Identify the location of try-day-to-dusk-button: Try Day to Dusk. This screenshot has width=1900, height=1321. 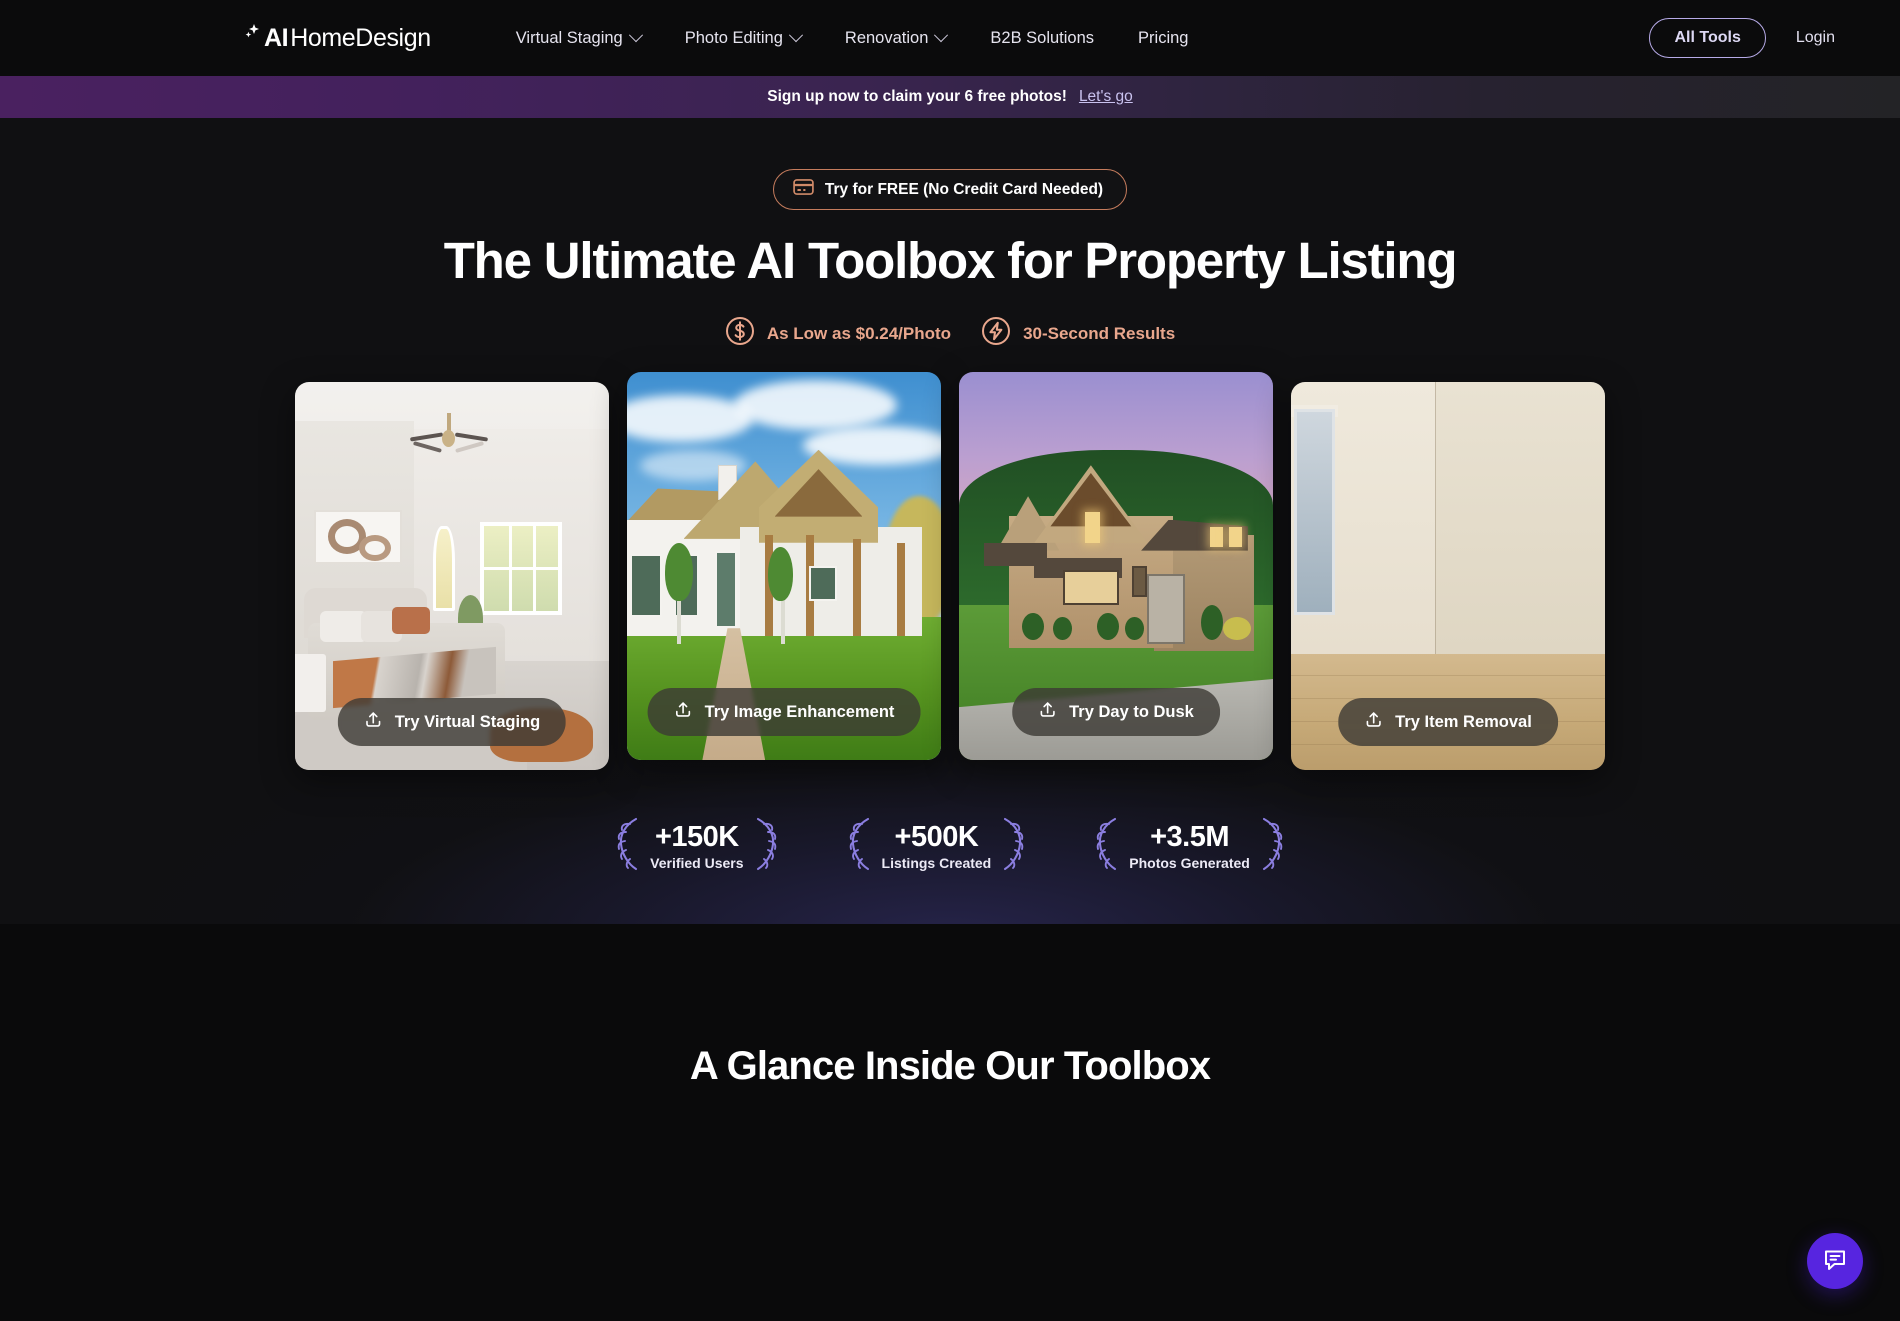
(1116, 712).